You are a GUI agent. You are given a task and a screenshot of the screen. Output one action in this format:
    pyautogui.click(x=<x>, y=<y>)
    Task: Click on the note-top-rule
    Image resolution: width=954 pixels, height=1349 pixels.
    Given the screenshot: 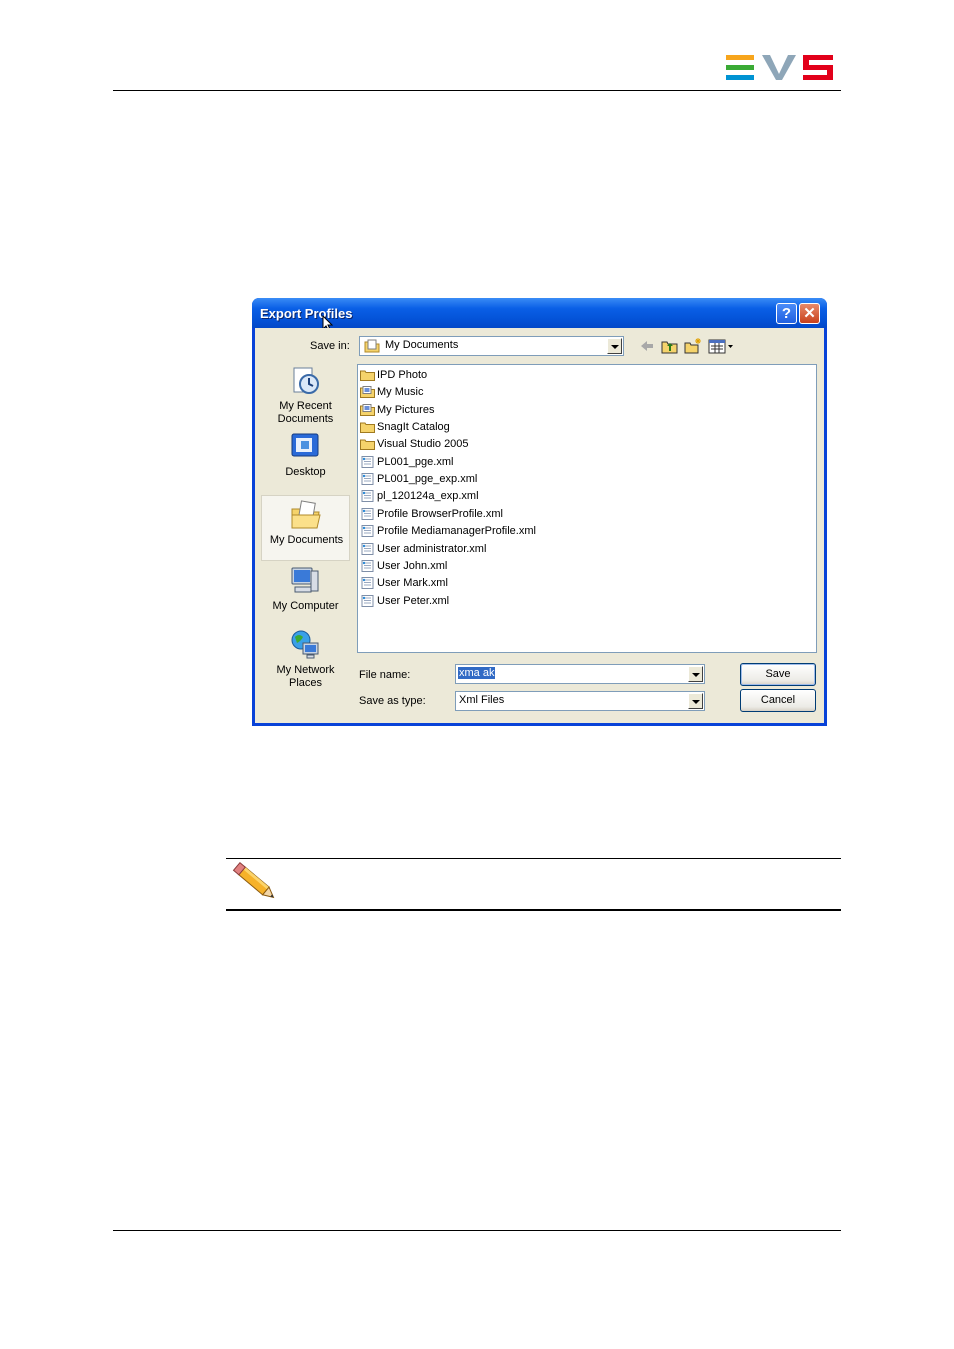 What is the action you would take?
    pyautogui.click(x=533, y=858)
    